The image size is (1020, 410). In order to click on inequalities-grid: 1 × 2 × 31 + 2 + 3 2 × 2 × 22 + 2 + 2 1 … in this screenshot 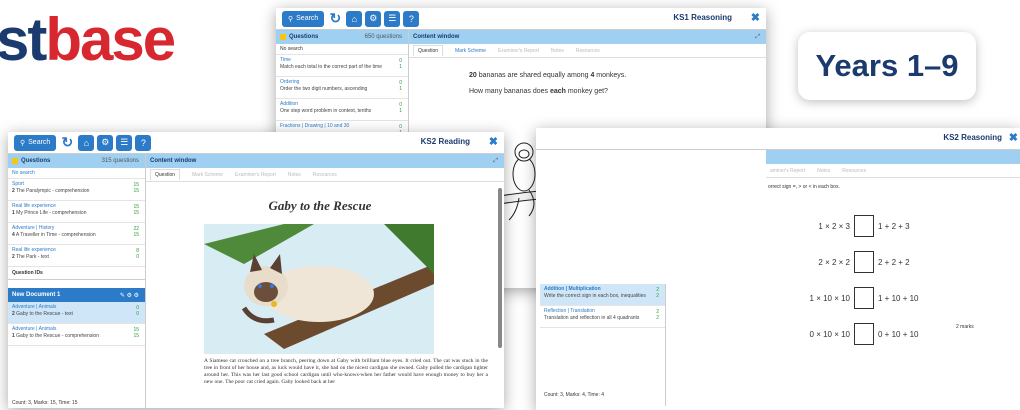, I will do `click(866, 280)`.